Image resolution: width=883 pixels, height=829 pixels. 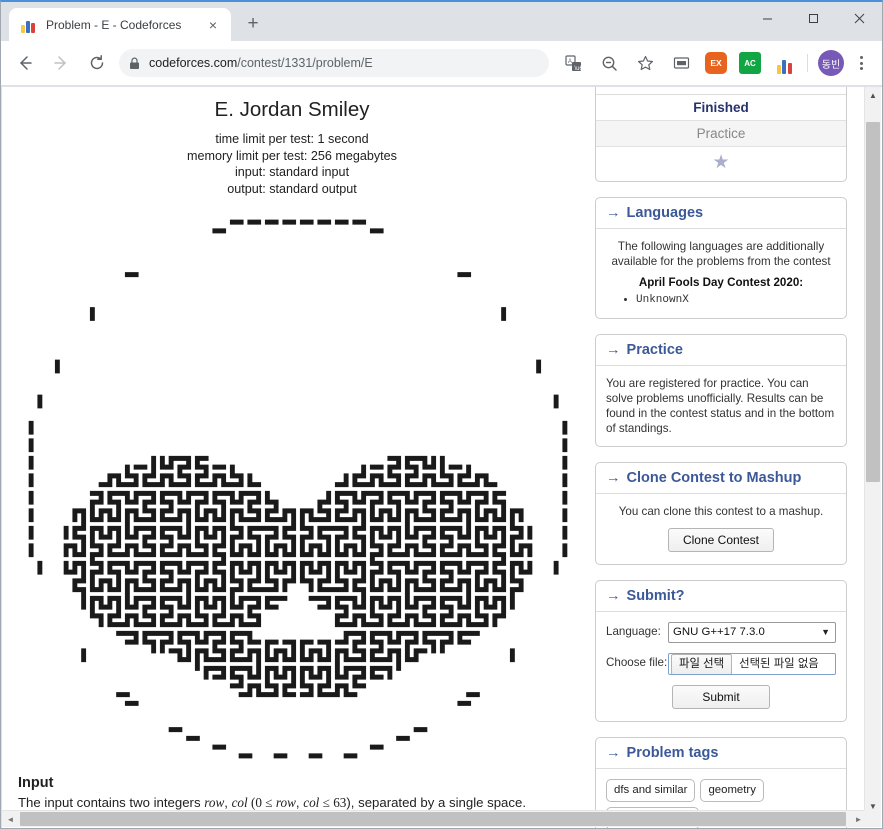 I want to click on horizontal-scrollbar: ◄ ►, so click(x=434, y=818).